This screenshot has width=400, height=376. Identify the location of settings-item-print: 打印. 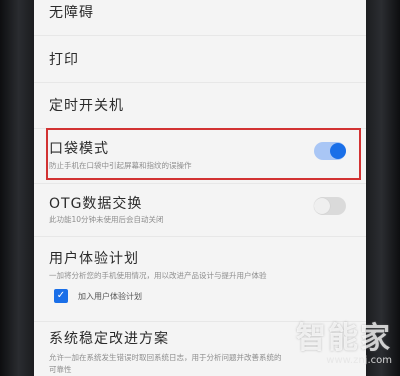
(200, 60).